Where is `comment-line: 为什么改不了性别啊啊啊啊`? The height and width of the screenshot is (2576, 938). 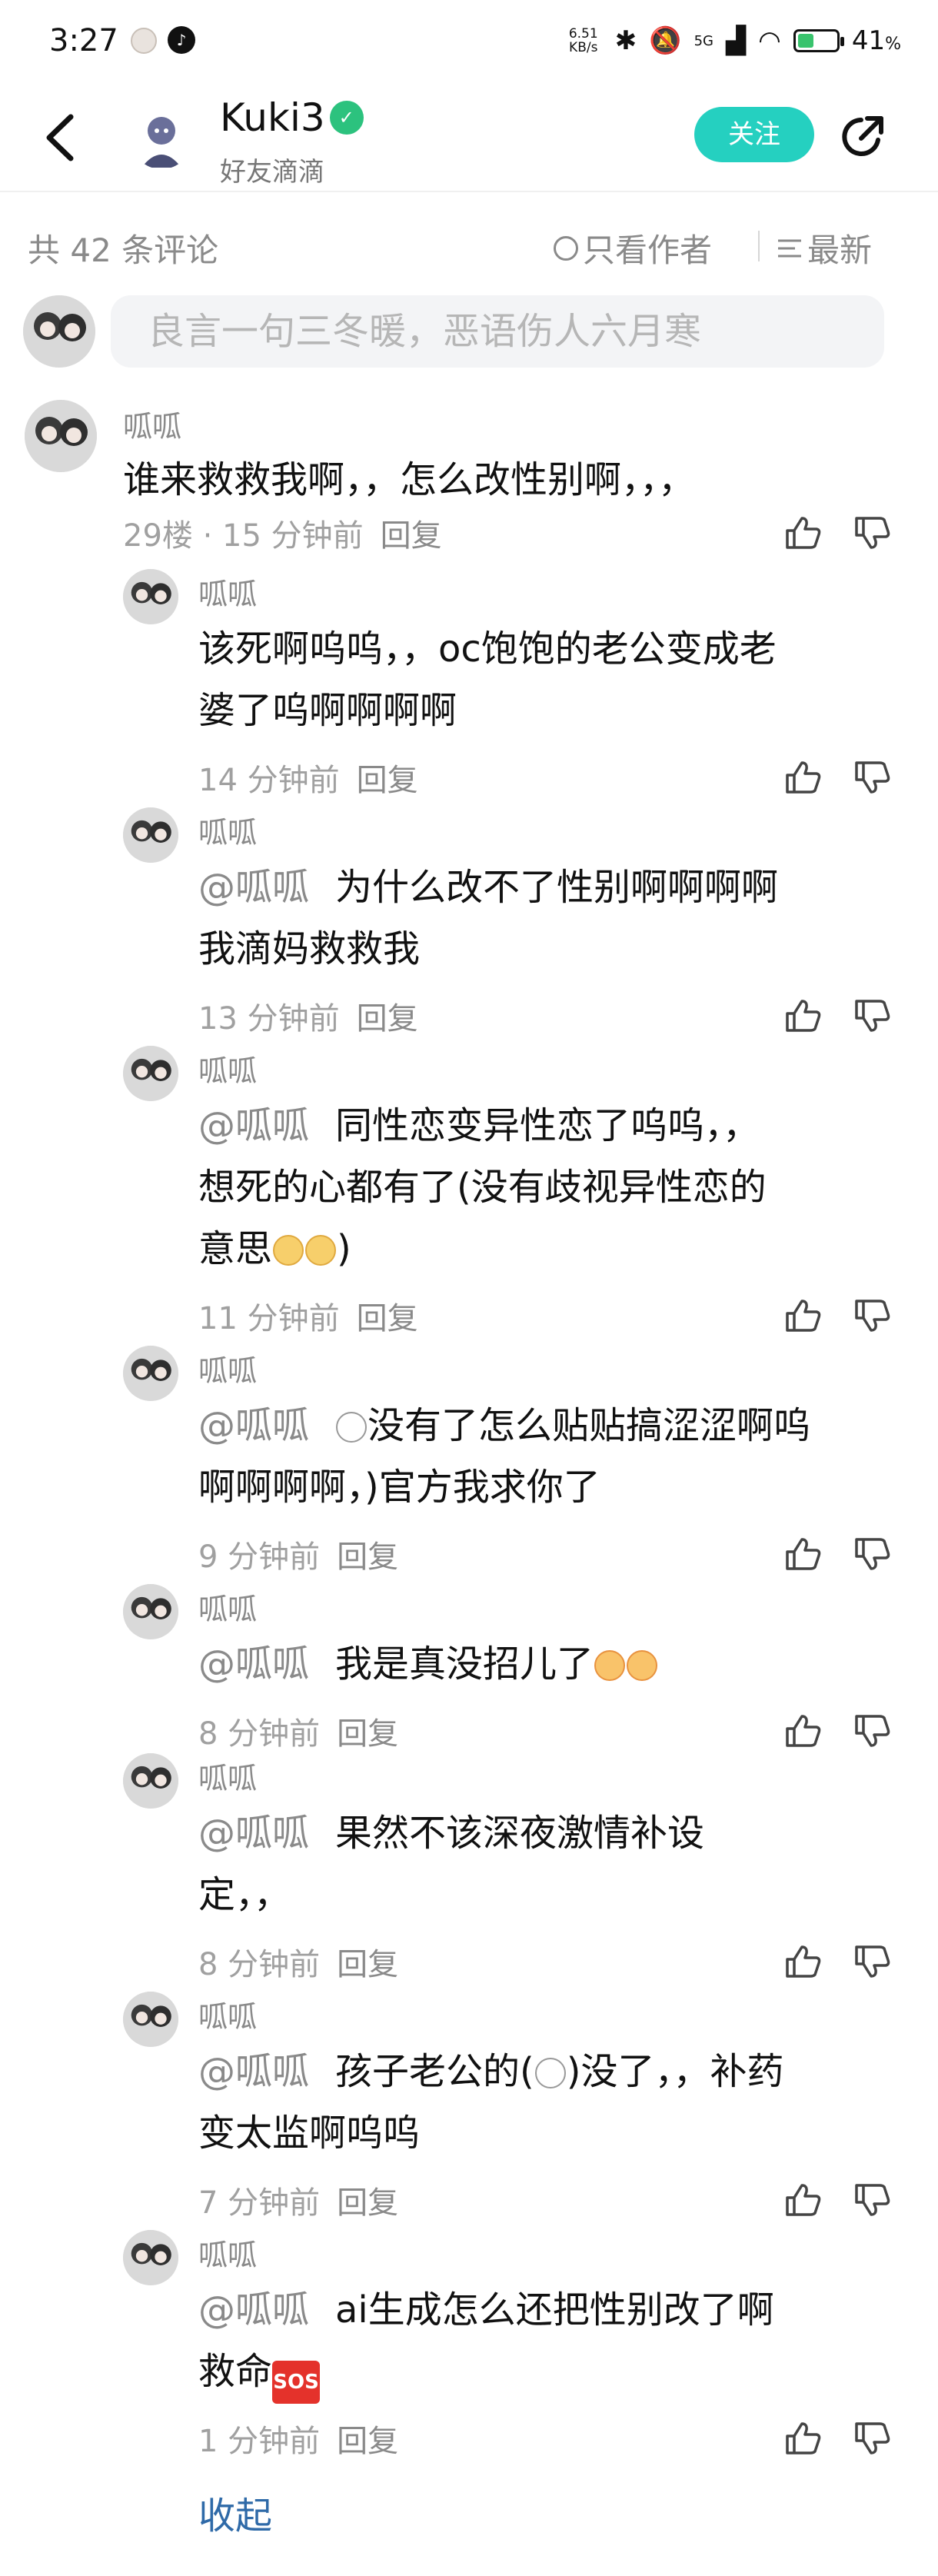
comment-line: 为什么改不了性别啊啊啊啊 is located at coordinates (557, 887).